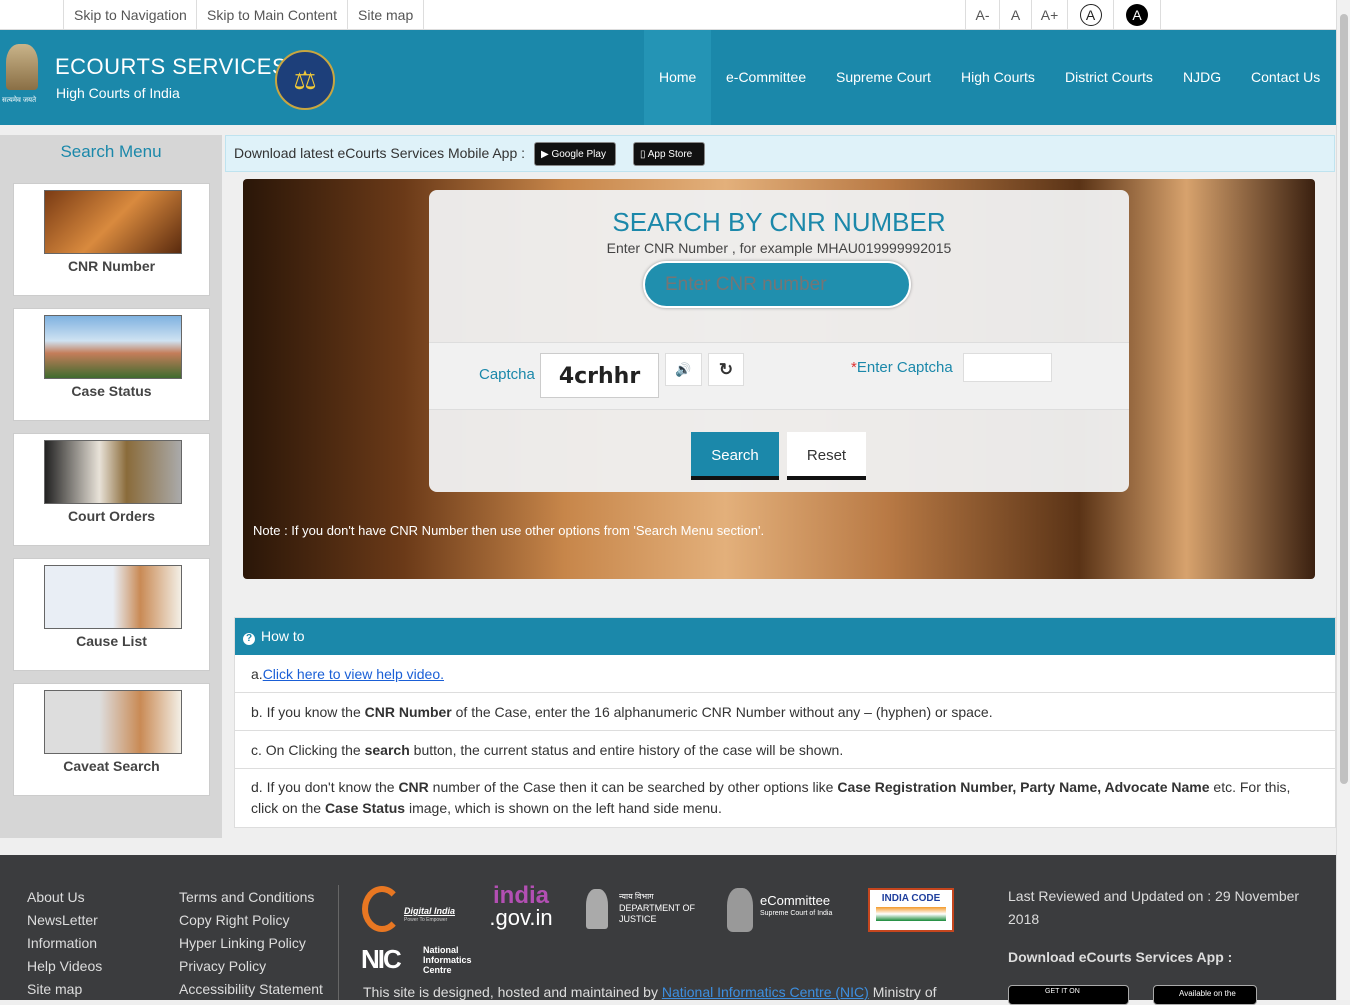  I want to click on ecourts-seal-logo: ⚖, so click(305, 80).